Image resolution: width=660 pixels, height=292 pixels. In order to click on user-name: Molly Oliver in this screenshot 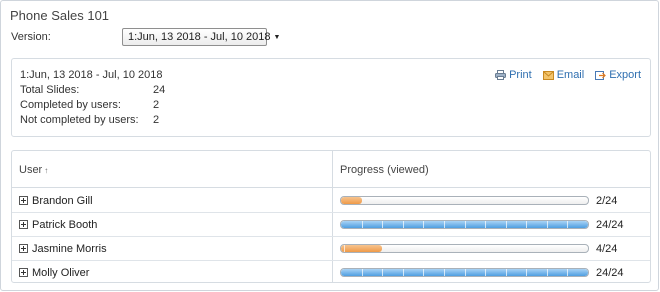, I will do `click(61, 273)`.